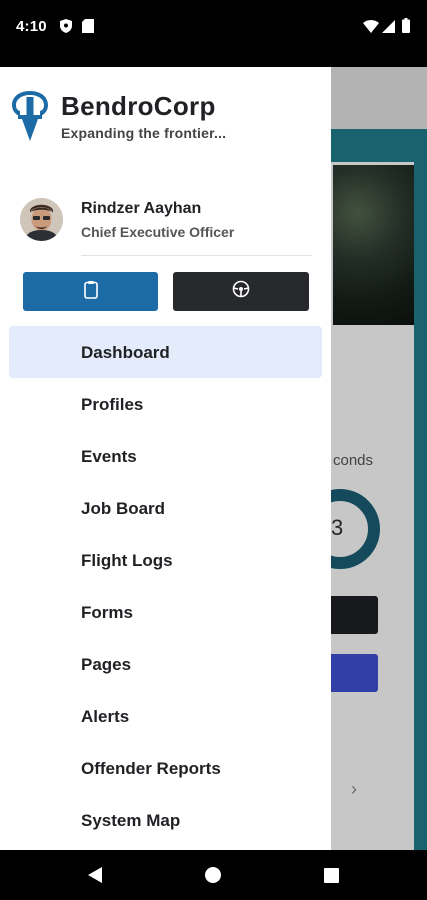 The width and height of the screenshot is (427, 900). What do you see at coordinates (131, 820) in the screenshot?
I see `nav-item-label: System Map` at bounding box center [131, 820].